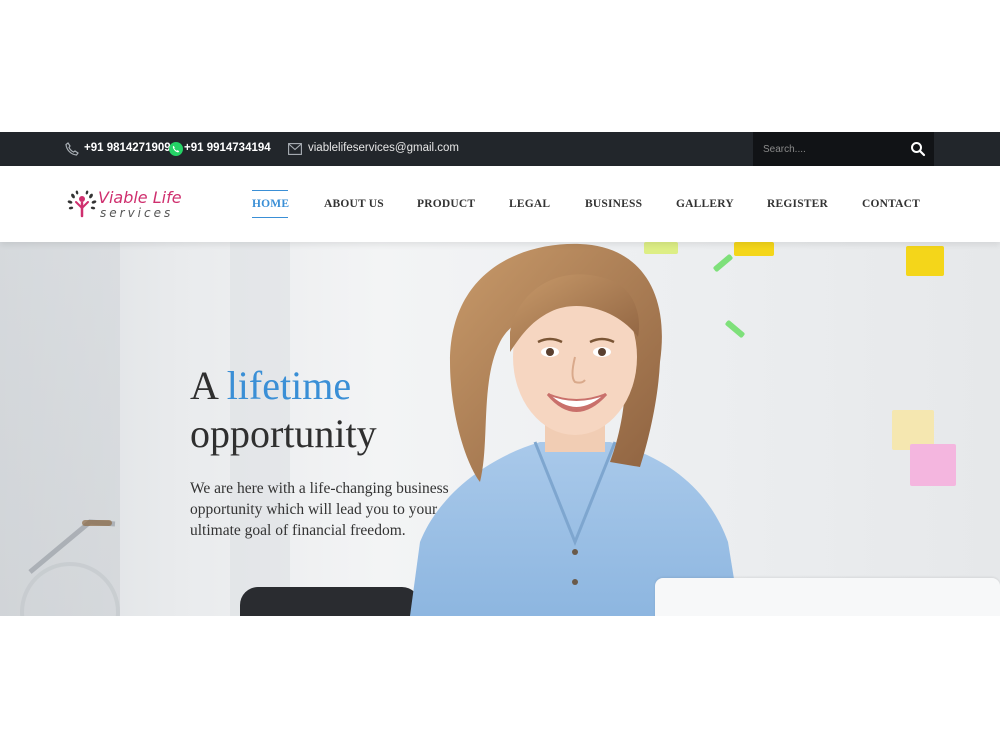 This screenshot has height=750, width=1000. What do you see at coordinates (176, 149) in the screenshot?
I see `whatsapp-icon` at bounding box center [176, 149].